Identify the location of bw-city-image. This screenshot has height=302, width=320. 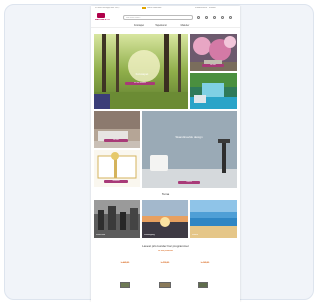
(117, 219).